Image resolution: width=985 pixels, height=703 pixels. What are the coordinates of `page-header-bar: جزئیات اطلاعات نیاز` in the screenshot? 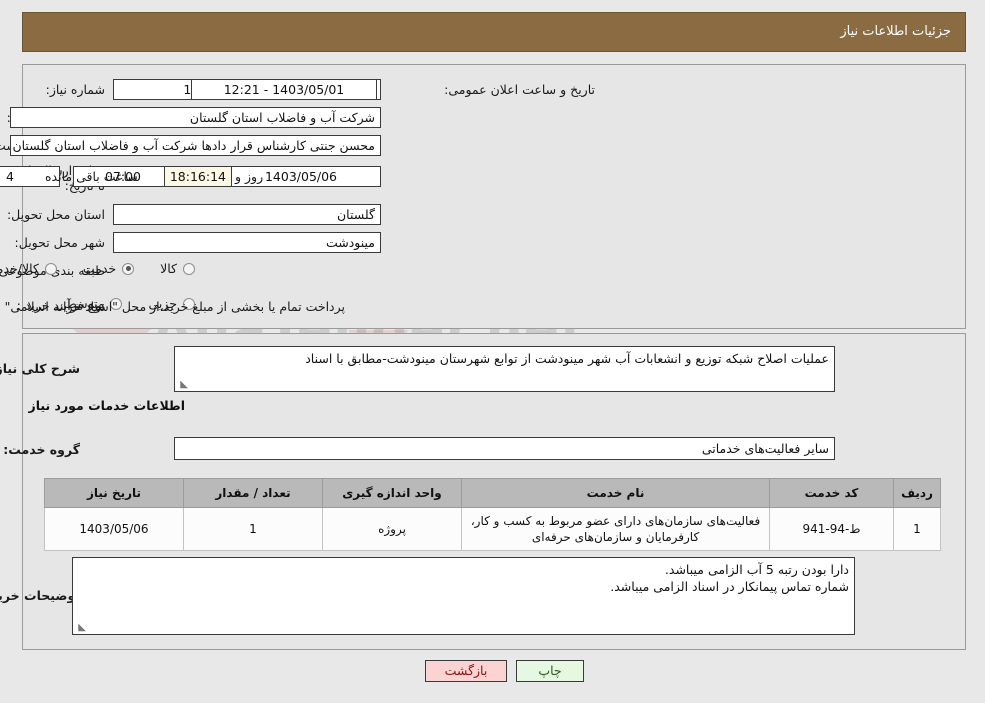 It's located at (494, 32).